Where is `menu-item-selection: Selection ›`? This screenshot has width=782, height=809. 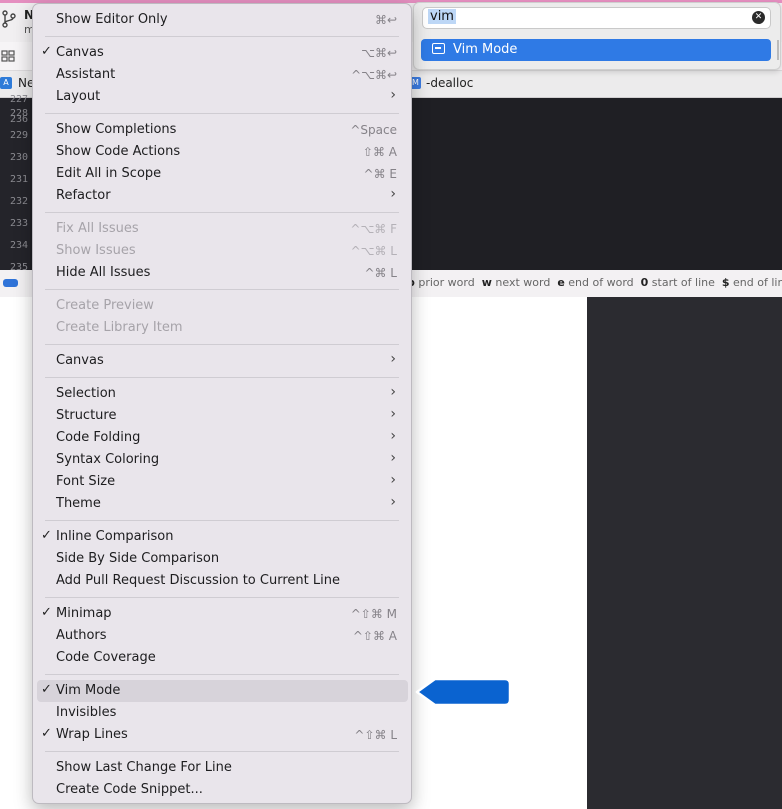 menu-item-selection: Selection › is located at coordinates (223, 394).